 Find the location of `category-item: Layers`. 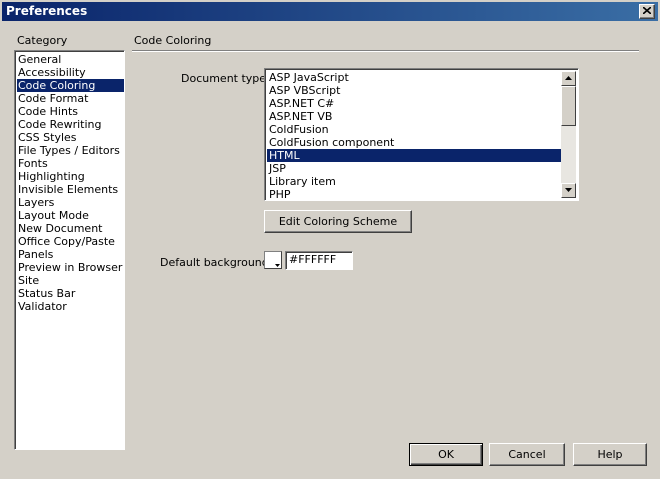

category-item: Layers is located at coordinates (70, 202).